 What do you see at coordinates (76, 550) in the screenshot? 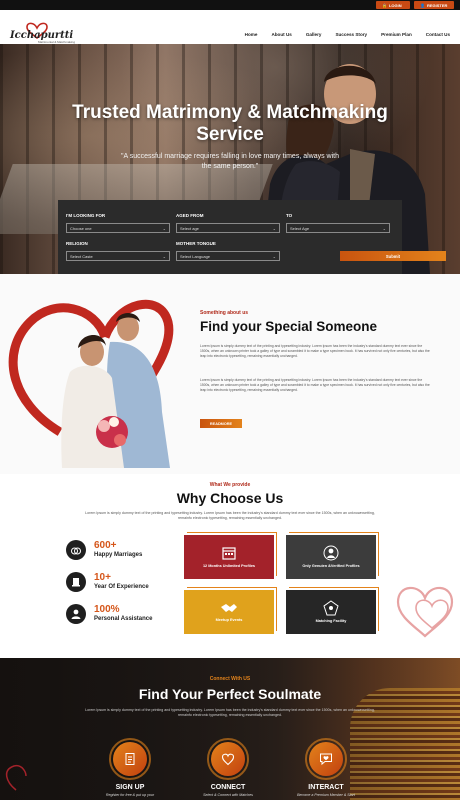
I see `rings-icon` at bounding box center [76, 550].